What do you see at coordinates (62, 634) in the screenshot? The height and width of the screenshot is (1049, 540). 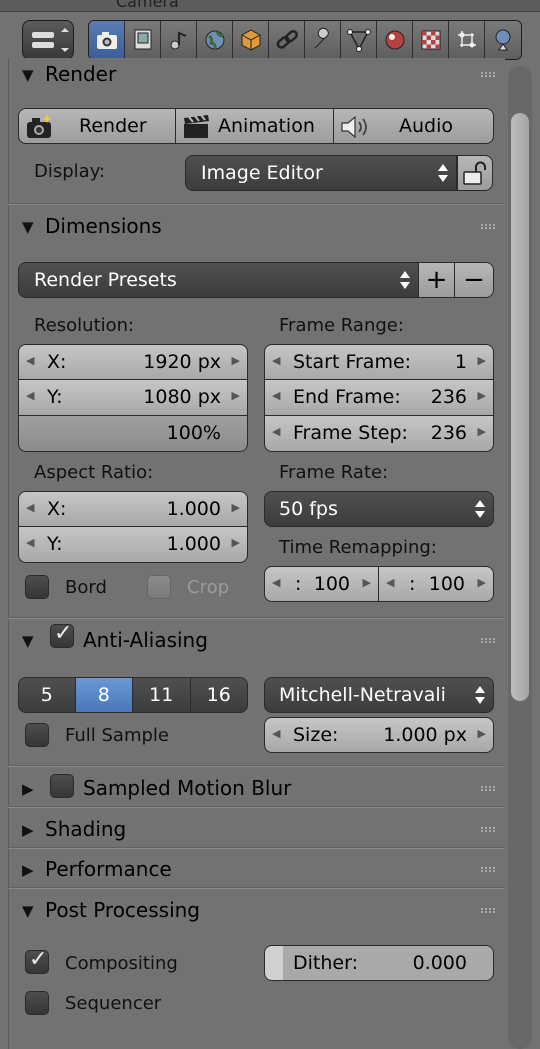 I see `anti-aliasing-checkbox: ✓` at bounding box center [62, 634].